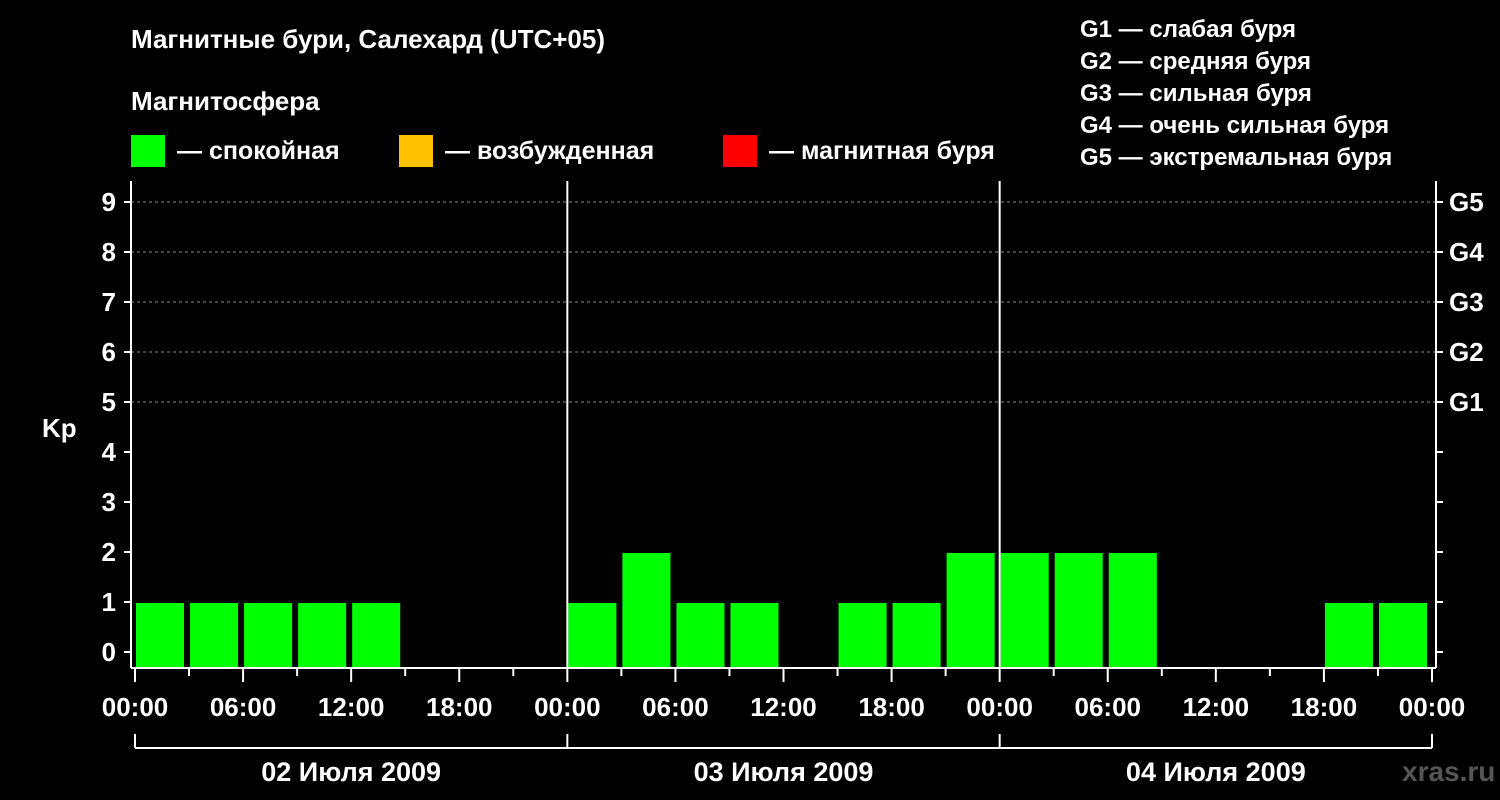  Describe the element at coordinates (109, 602) in the screenshot. I see `y-tick-label: 1` at that location.